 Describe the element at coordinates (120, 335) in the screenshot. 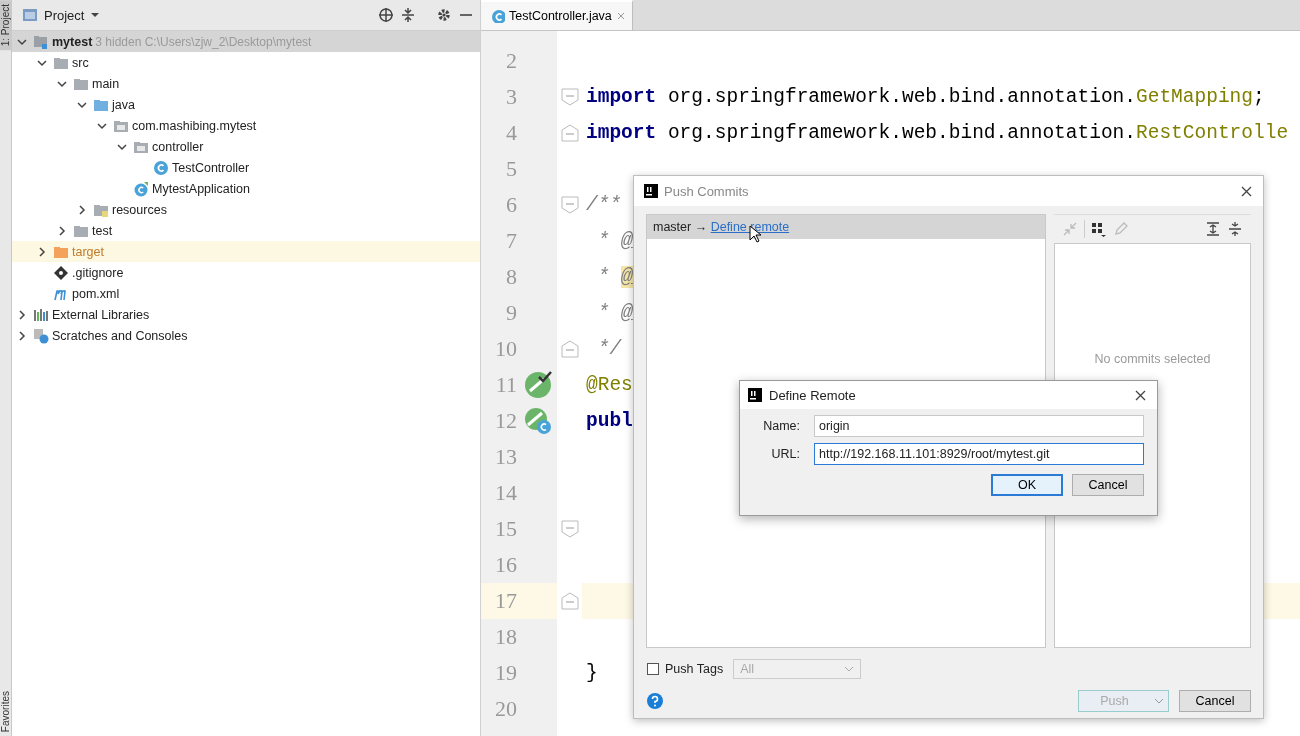

I see `tree-item: Scratches and Consoles` at that location.